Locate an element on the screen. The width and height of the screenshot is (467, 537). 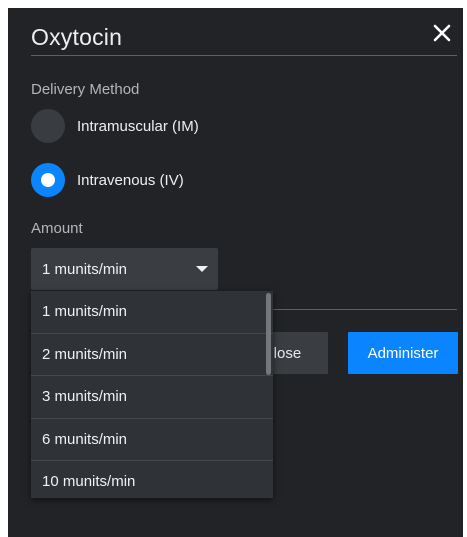
radio-option-intravenous: Intravenous (IV) is located at coordinates (107, 180).